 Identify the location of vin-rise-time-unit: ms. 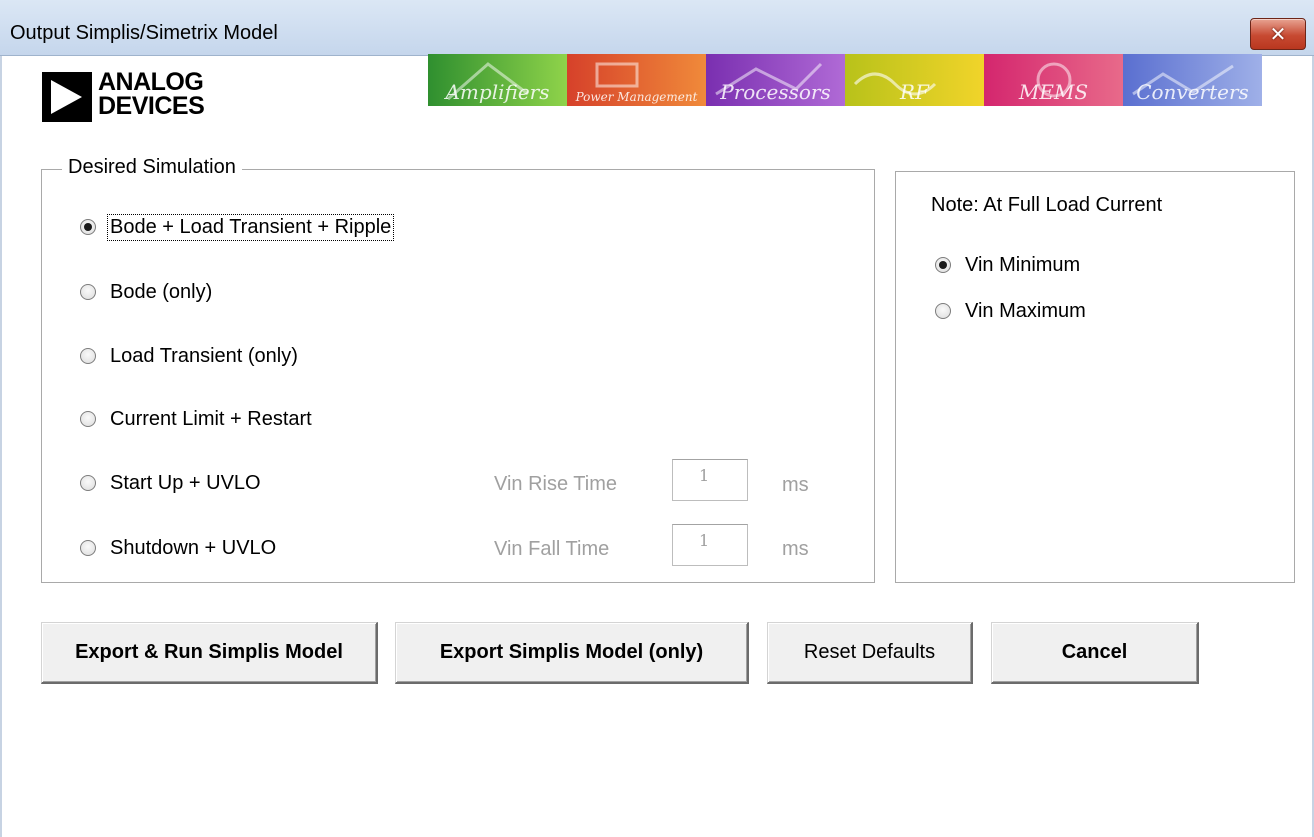
(795, 485).